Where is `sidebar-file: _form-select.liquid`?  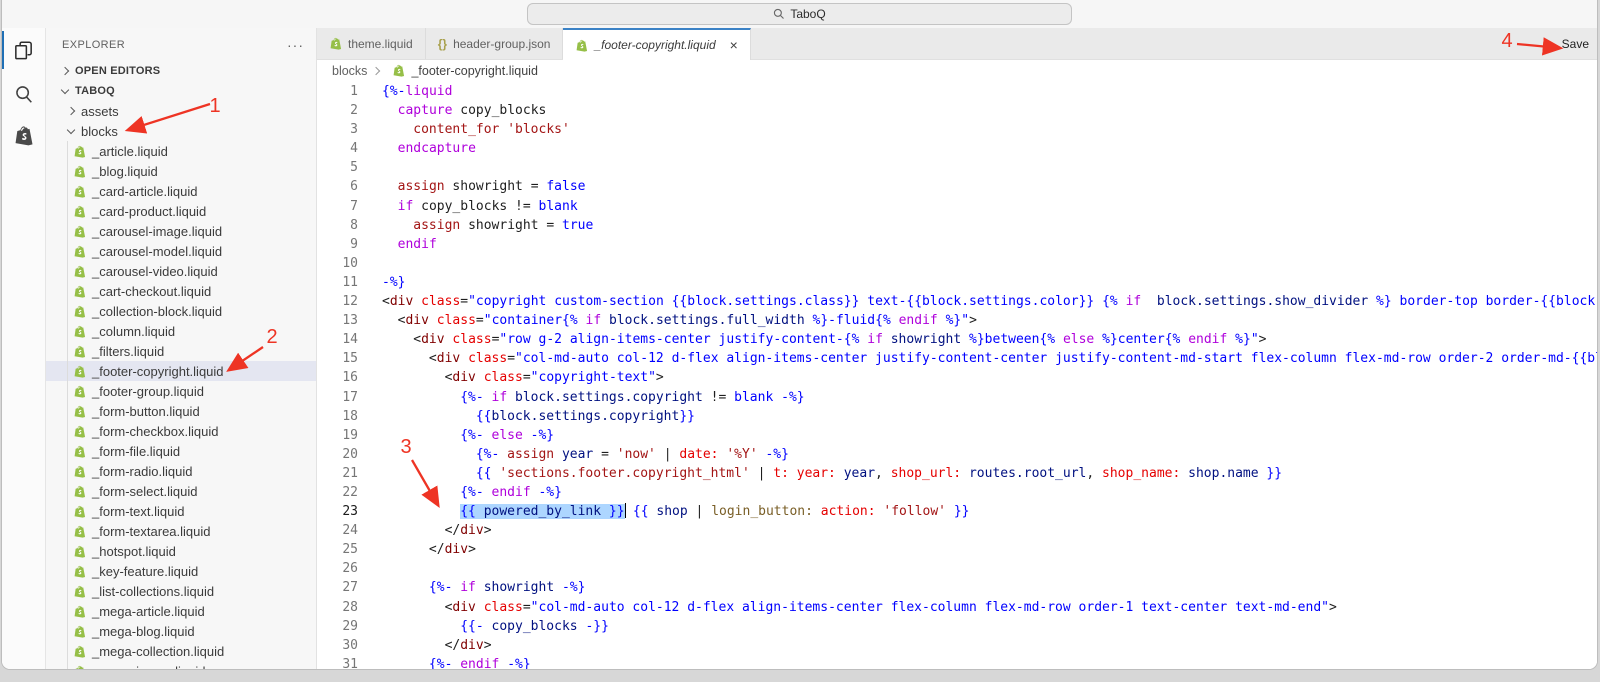
sidebar-file: _form-select.liquid is located at coordinates (181, 491).